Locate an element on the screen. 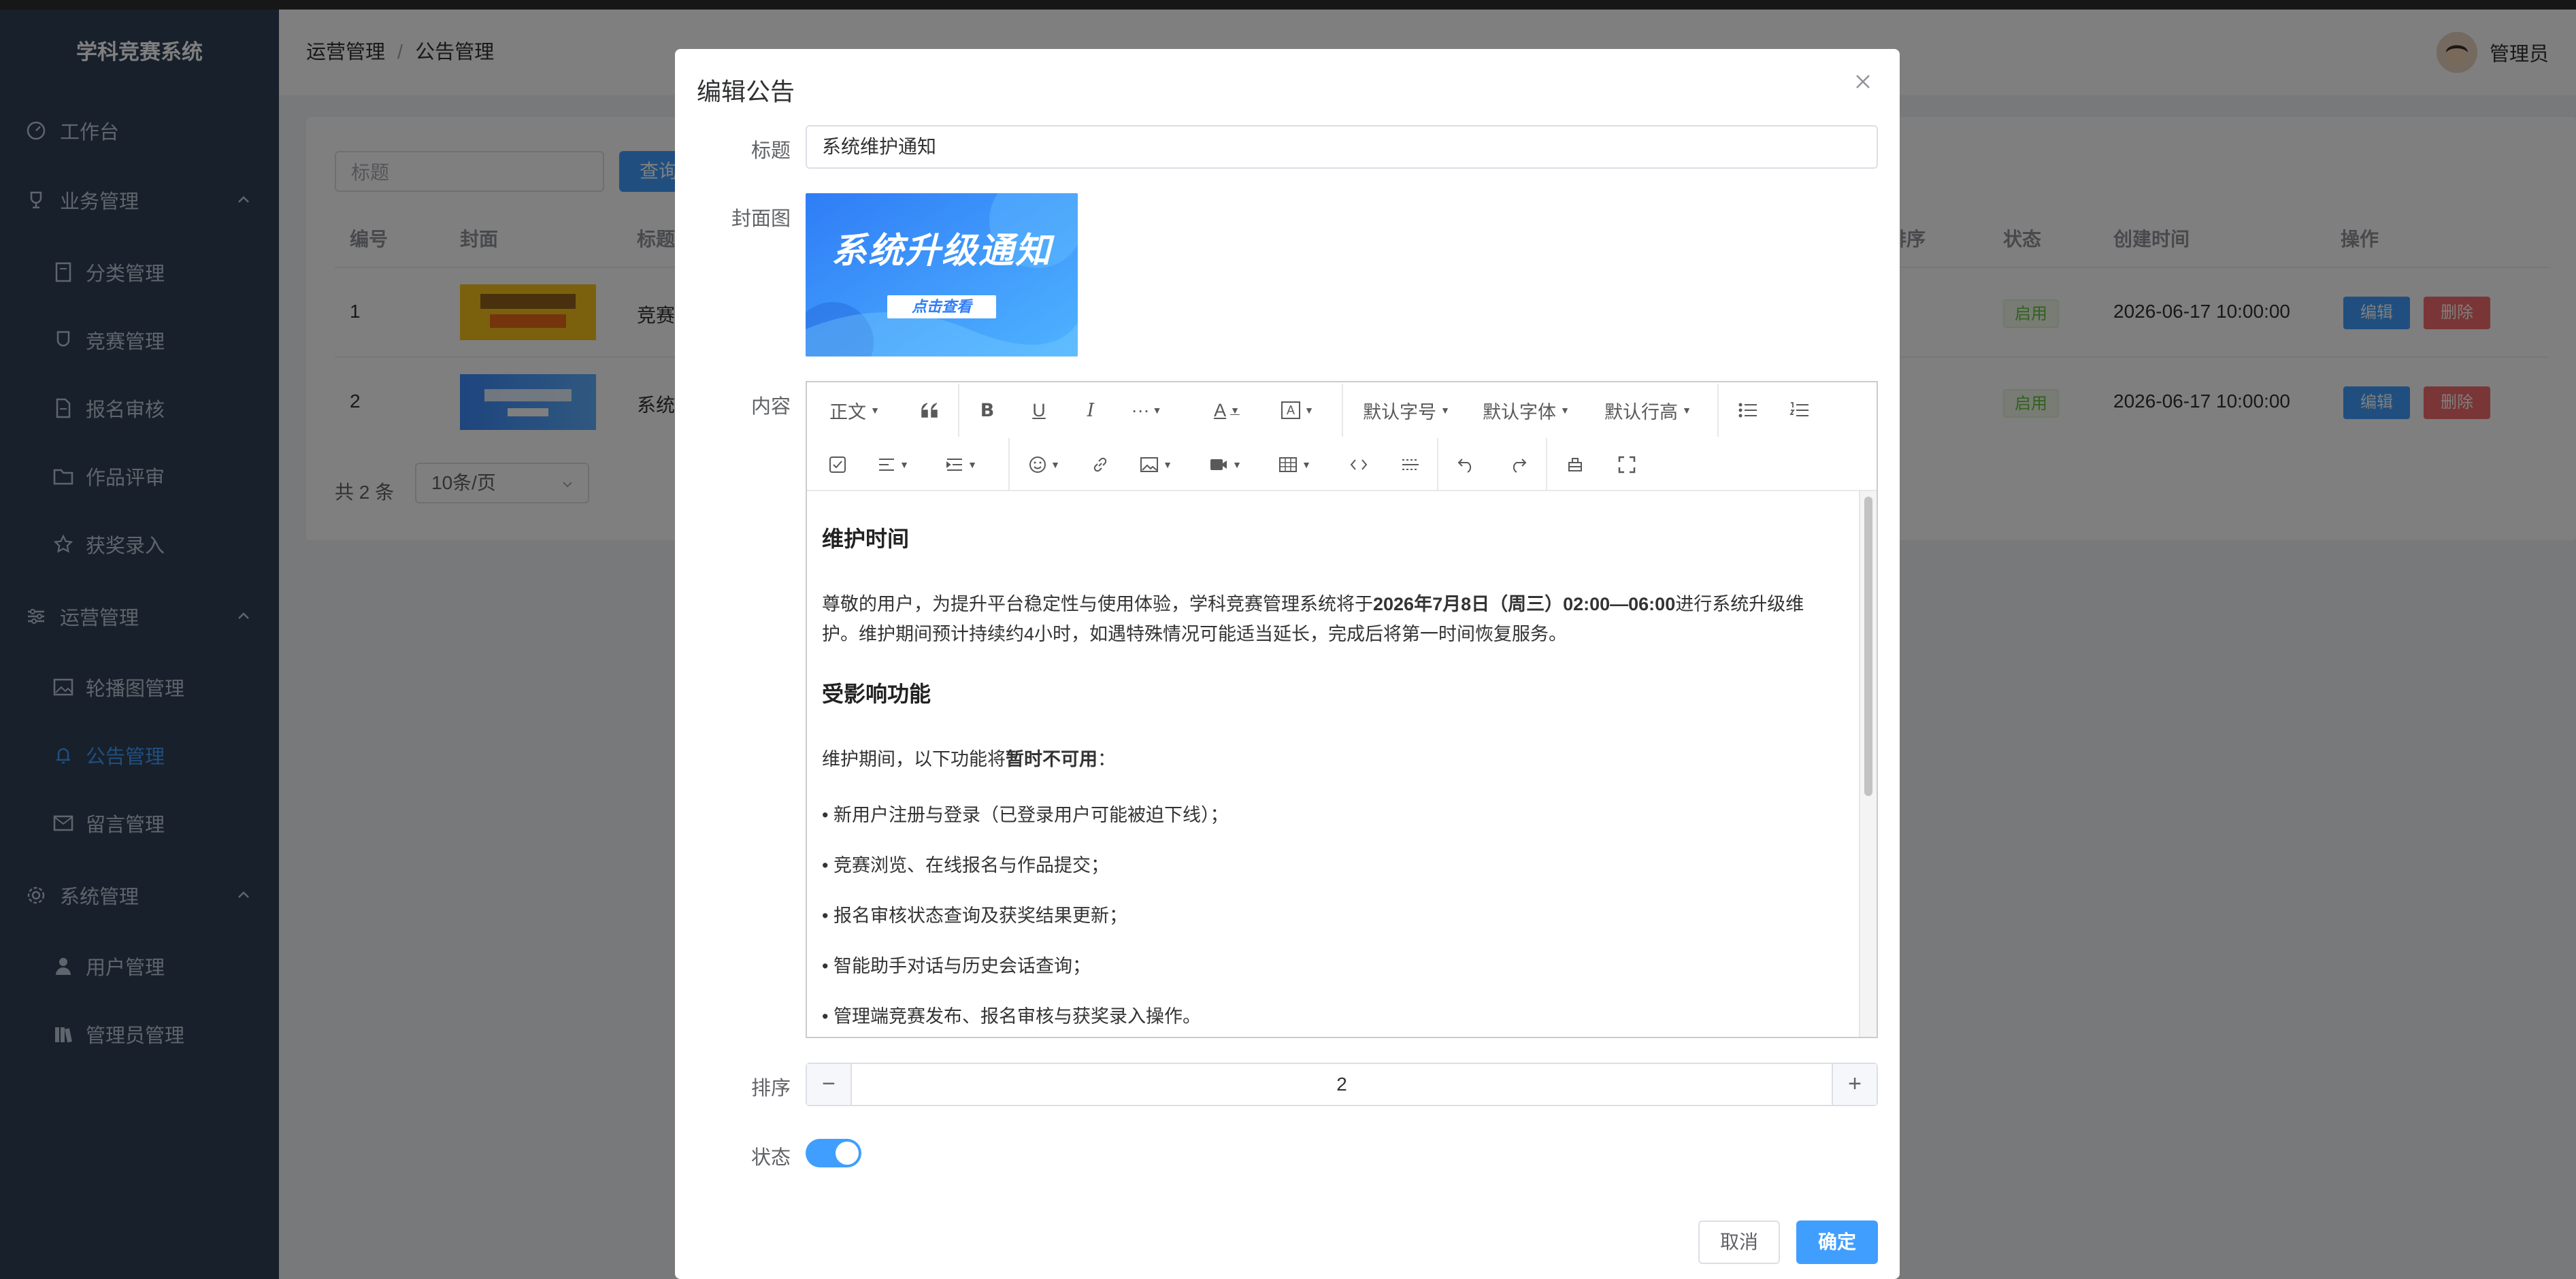 The height and width of the screenshot is (1279, 2576). cover-label: 封面图 is located at coordinates (761, 219).